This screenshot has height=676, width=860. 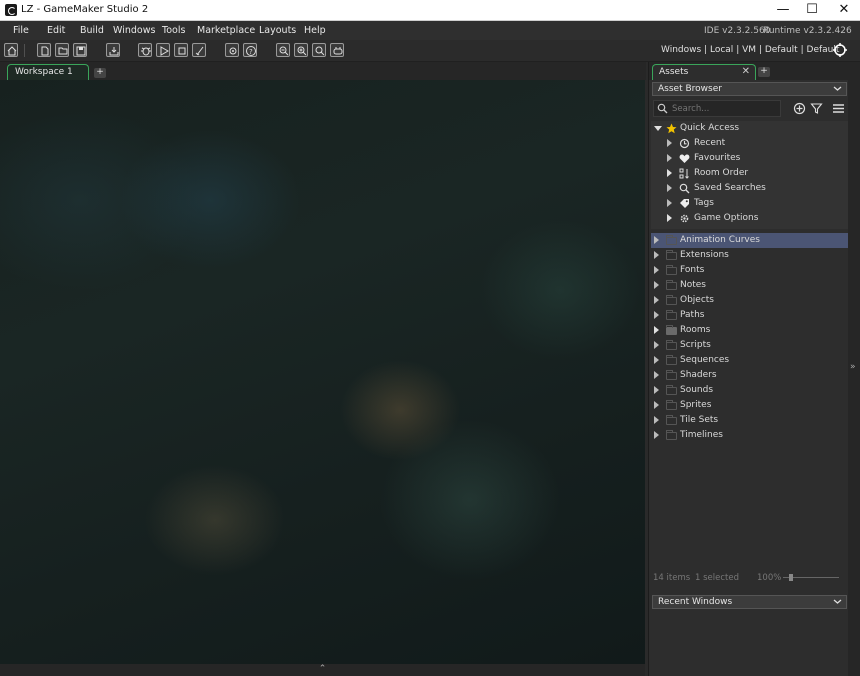 What do you see at coordinates (749, 315) in the screenshot?
I see `folder-paths: Paths` at bounding box center [749, 315].